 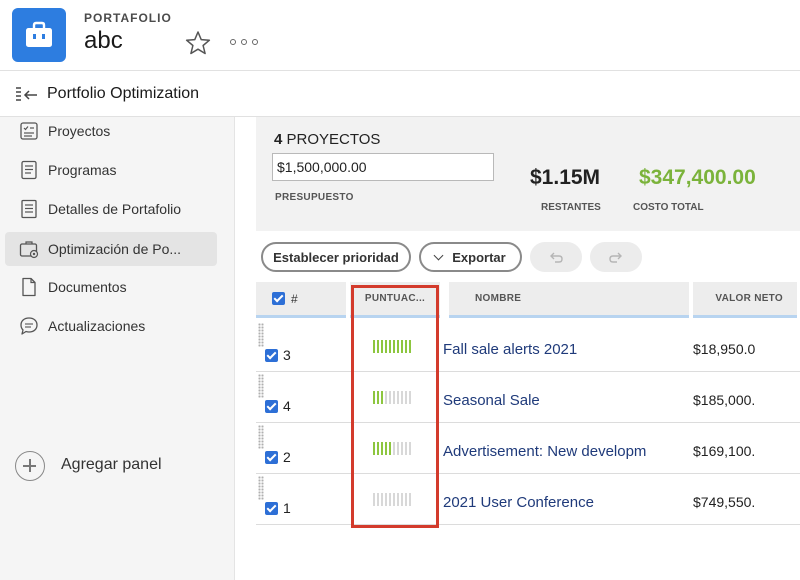 I want to click on table-header: # PUNTUAC... NOMBRE VALOR NETO, so click(x=528, y=301).